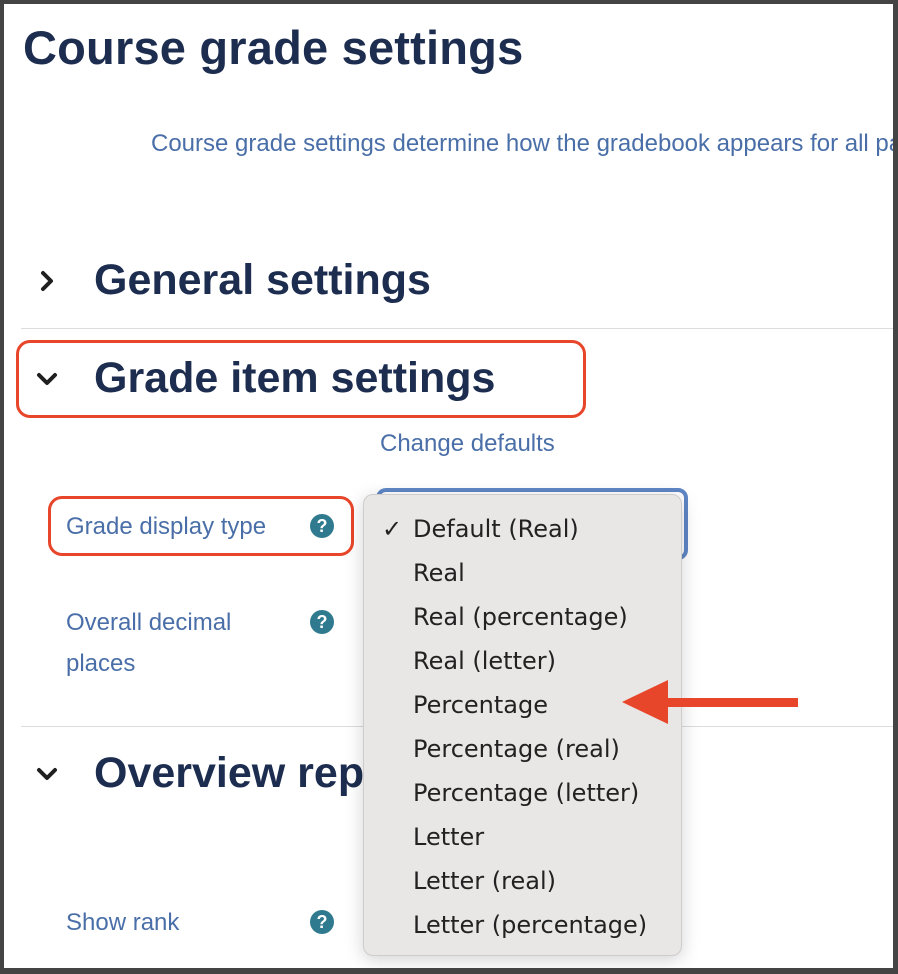  Describe the element at coordinates (166, 526) in the screenshot. I see `grade-display-type-label: Grade display type` at that location.